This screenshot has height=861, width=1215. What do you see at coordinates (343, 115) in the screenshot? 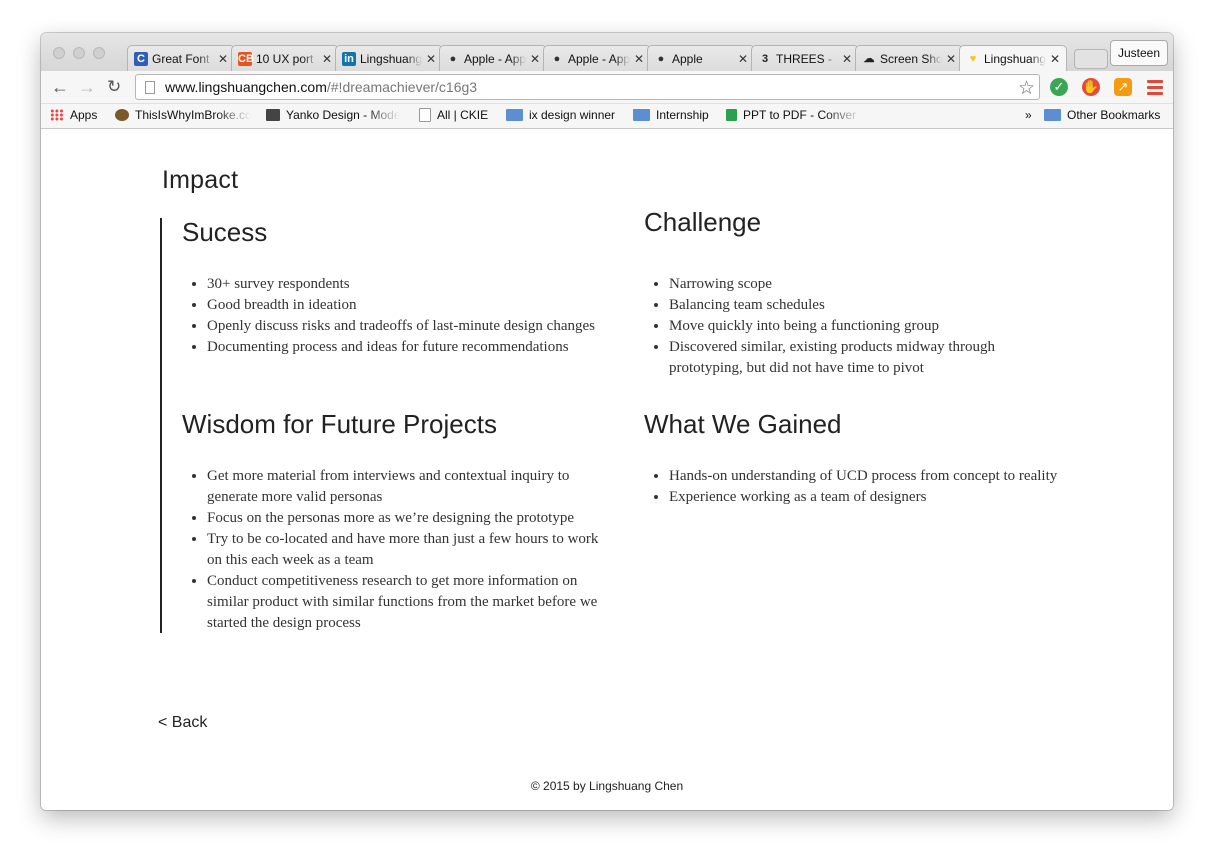
I see `bookmark-label: Yanko Design - Mode` at bounding box center [343, 115].